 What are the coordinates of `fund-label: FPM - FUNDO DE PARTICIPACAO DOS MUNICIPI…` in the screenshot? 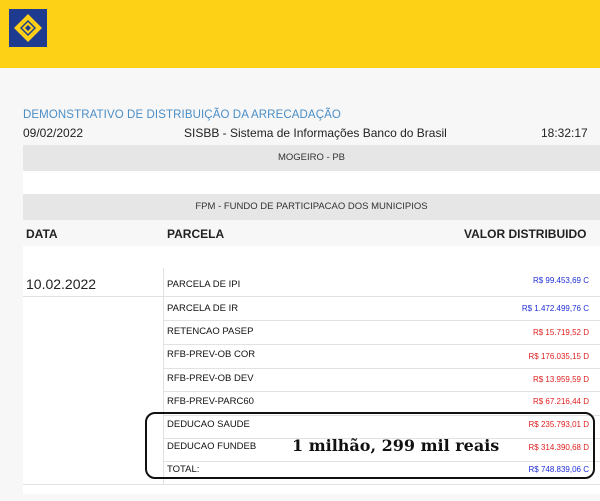 It's located at (311, 206).